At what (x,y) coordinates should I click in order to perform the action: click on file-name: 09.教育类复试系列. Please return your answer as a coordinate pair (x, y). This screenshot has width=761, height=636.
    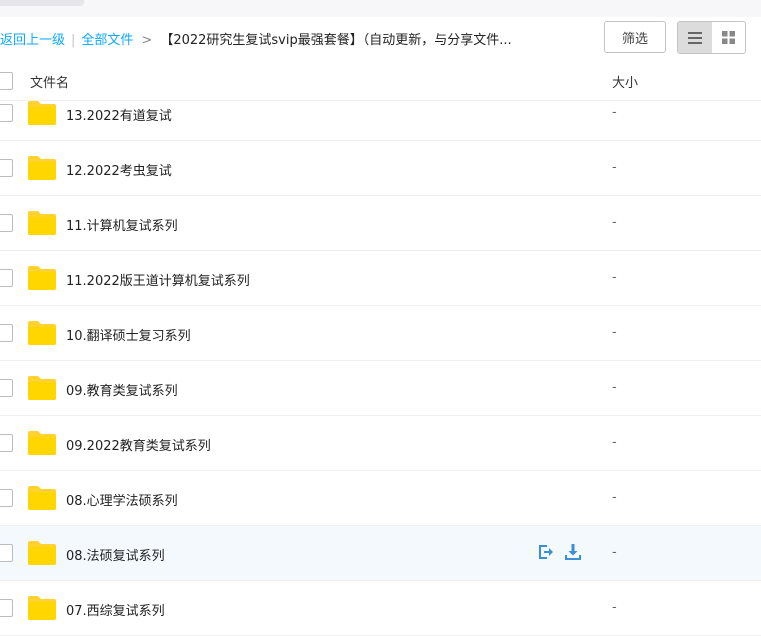
    Looking at the image, I should click on (122, 389).